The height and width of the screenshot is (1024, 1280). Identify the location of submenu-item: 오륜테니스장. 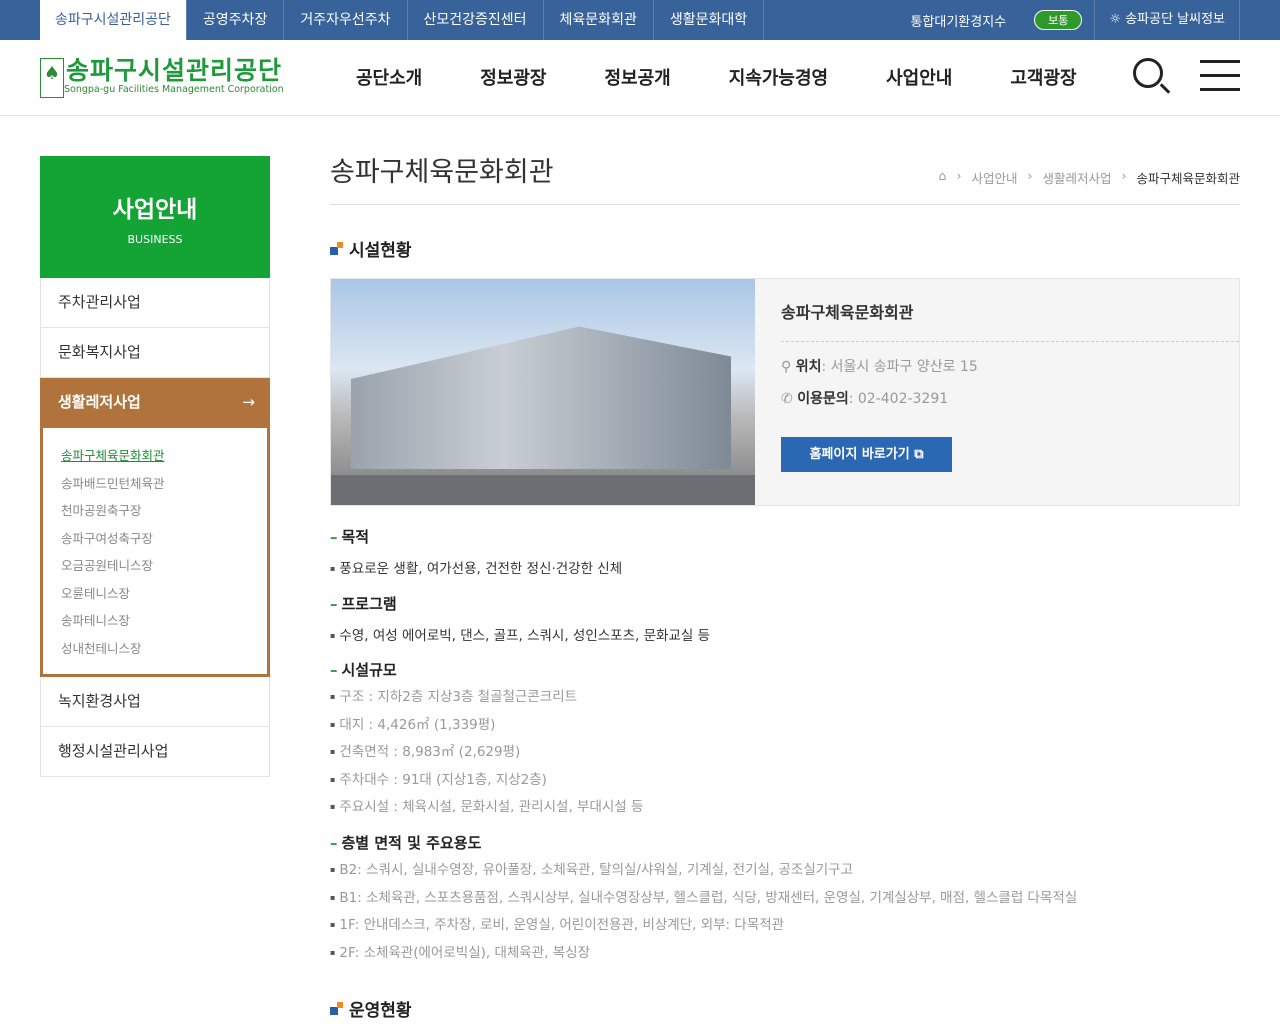
(164, 594).